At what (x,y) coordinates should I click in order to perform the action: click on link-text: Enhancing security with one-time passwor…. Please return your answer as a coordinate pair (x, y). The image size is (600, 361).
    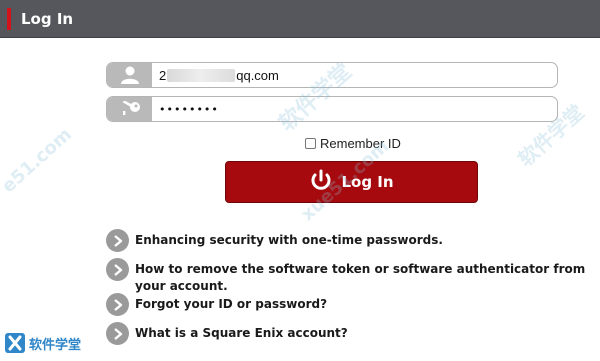
    Looking at the image, I should click on (289, 240).